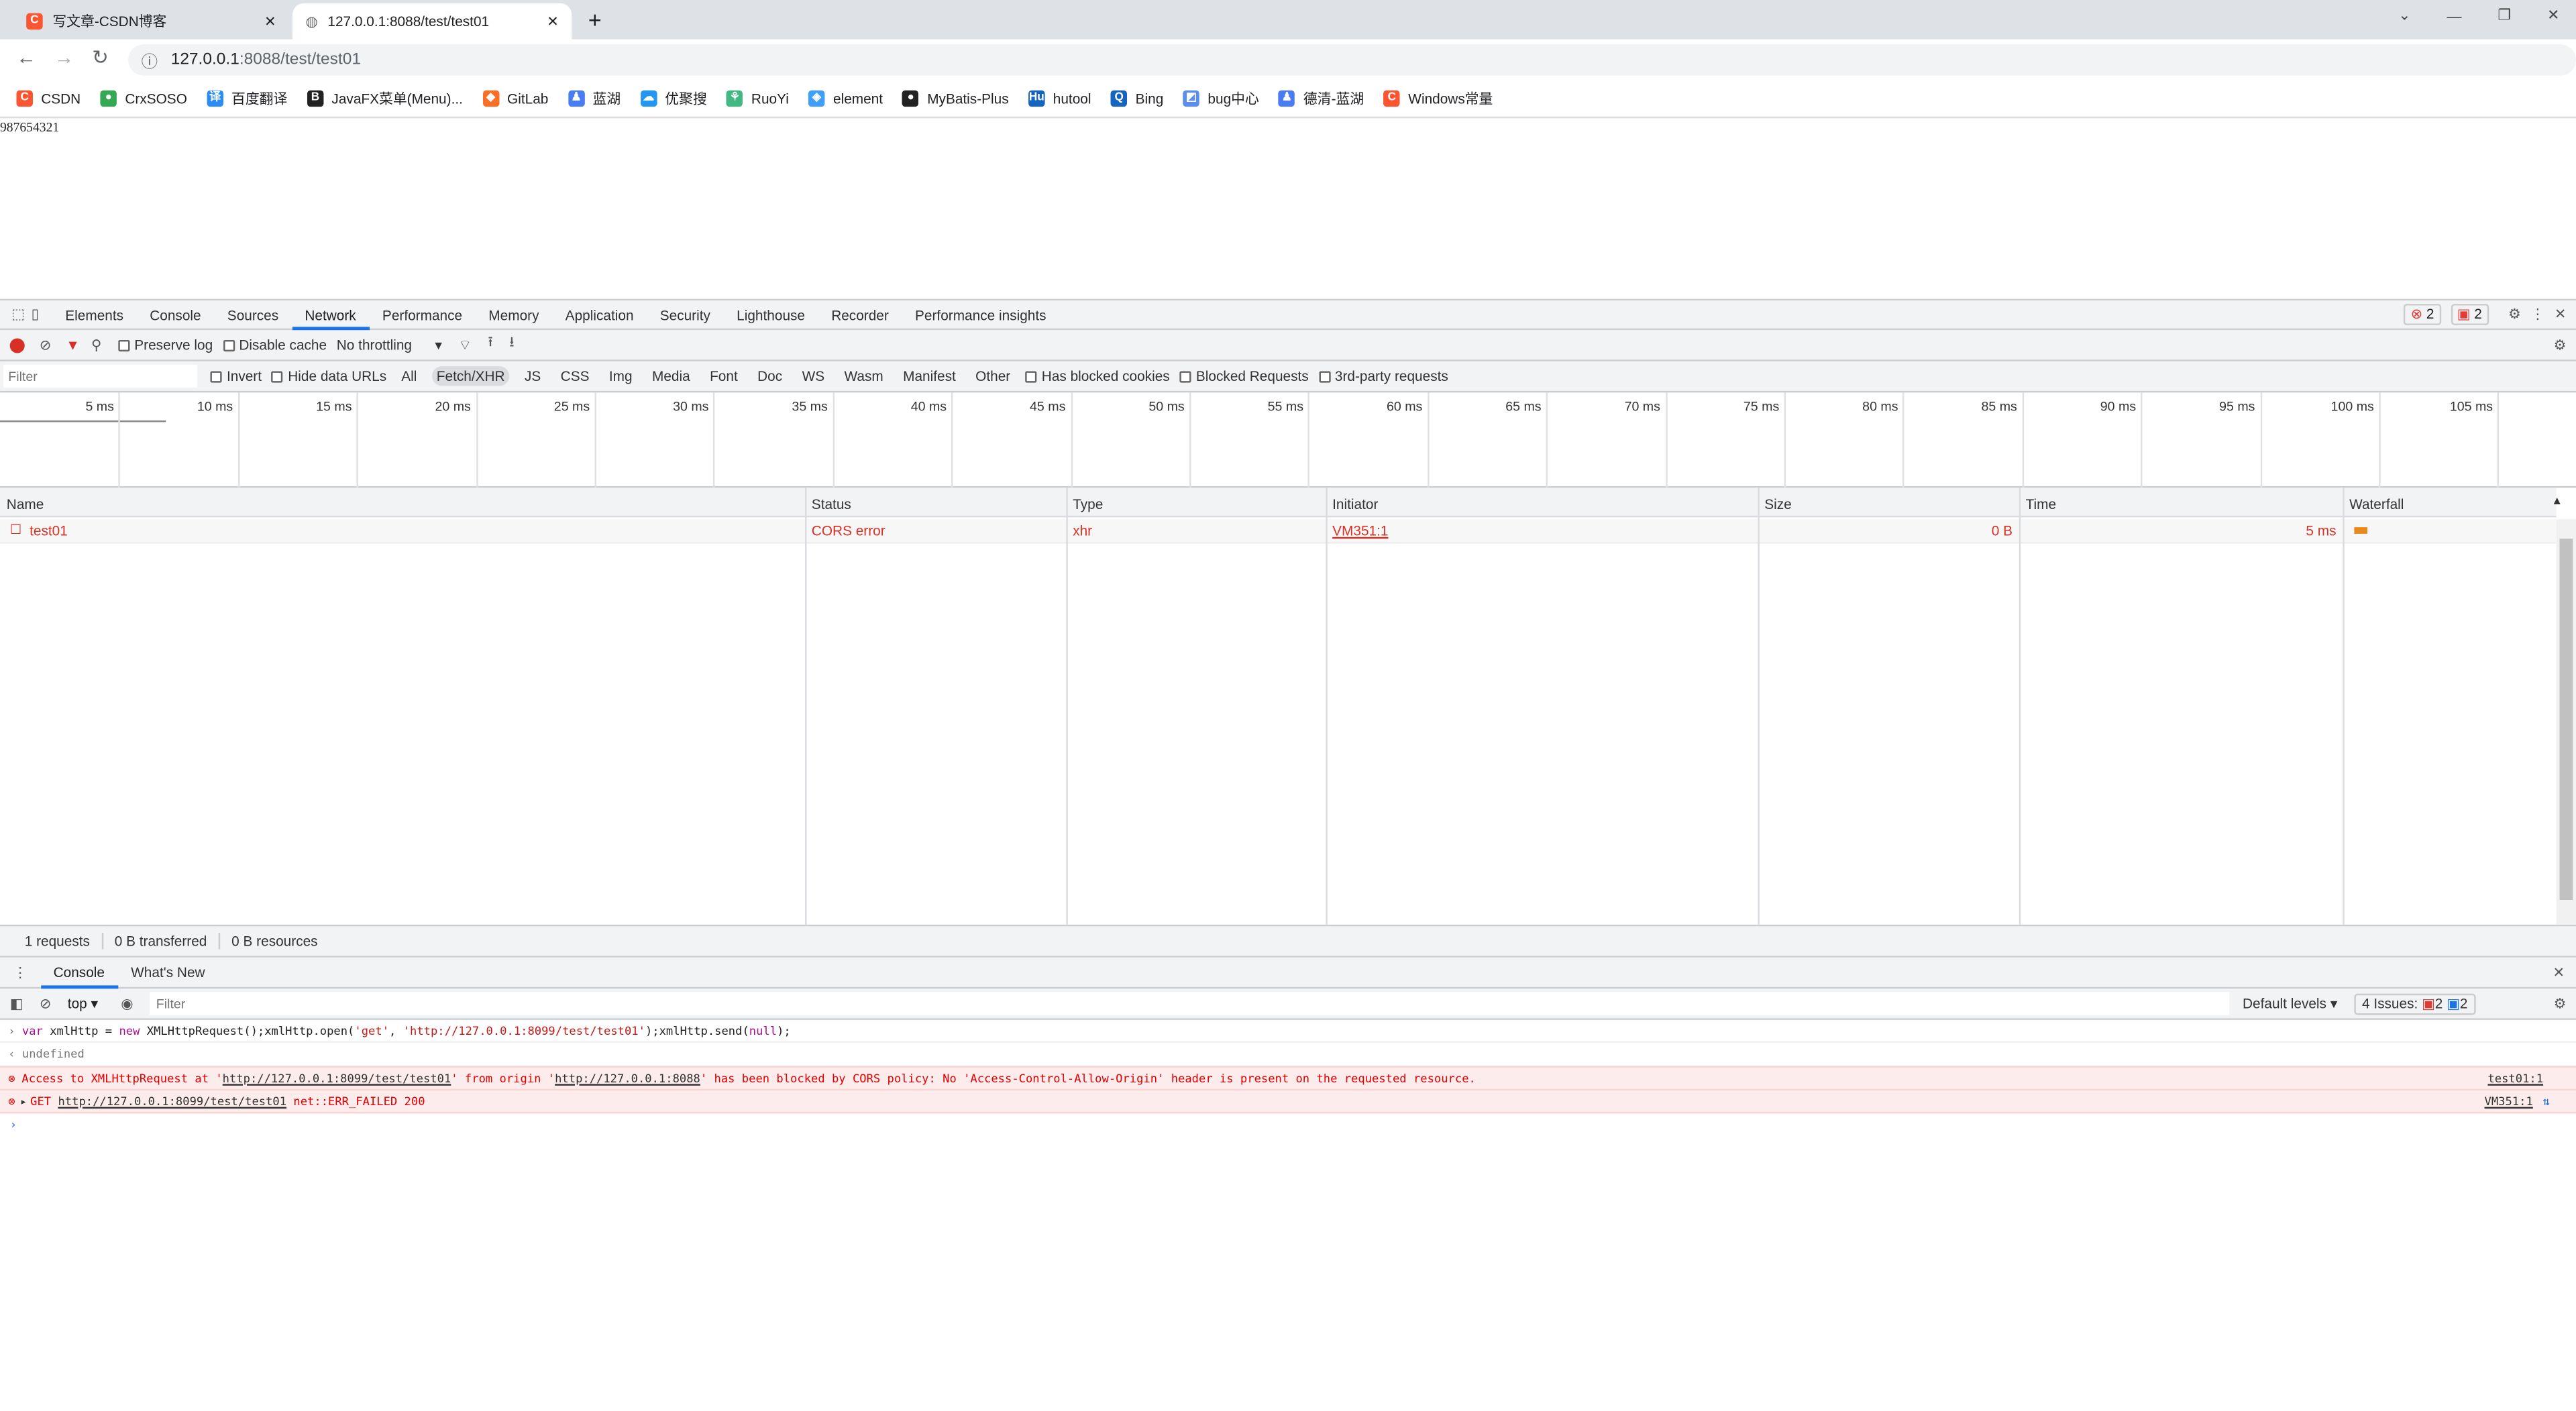 The image size is (2576, 1411). Describe the element at coordinates (17, 345) in the screenshot. I see `record-button` at that location.